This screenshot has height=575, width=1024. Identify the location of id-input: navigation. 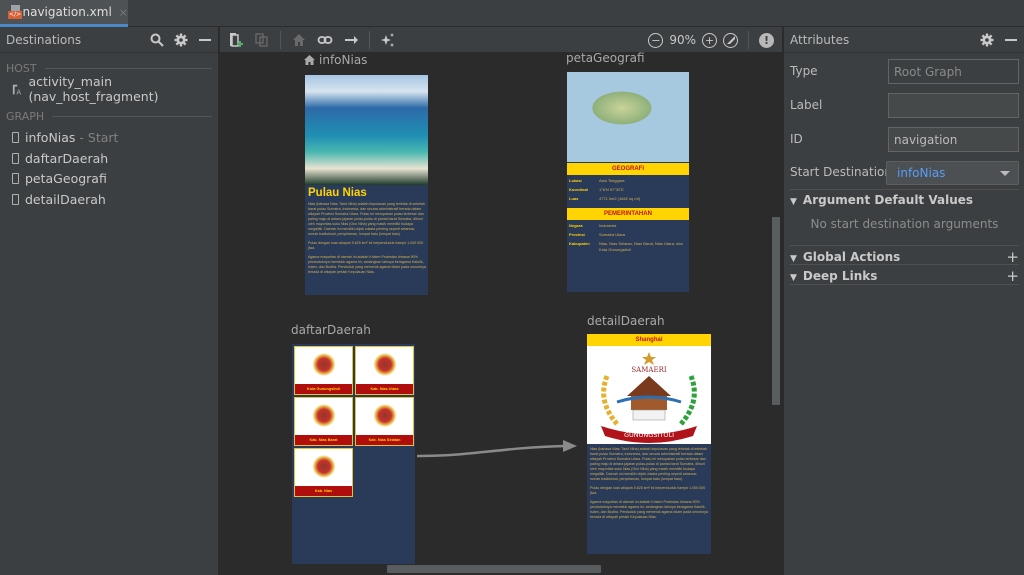
(953, 139).